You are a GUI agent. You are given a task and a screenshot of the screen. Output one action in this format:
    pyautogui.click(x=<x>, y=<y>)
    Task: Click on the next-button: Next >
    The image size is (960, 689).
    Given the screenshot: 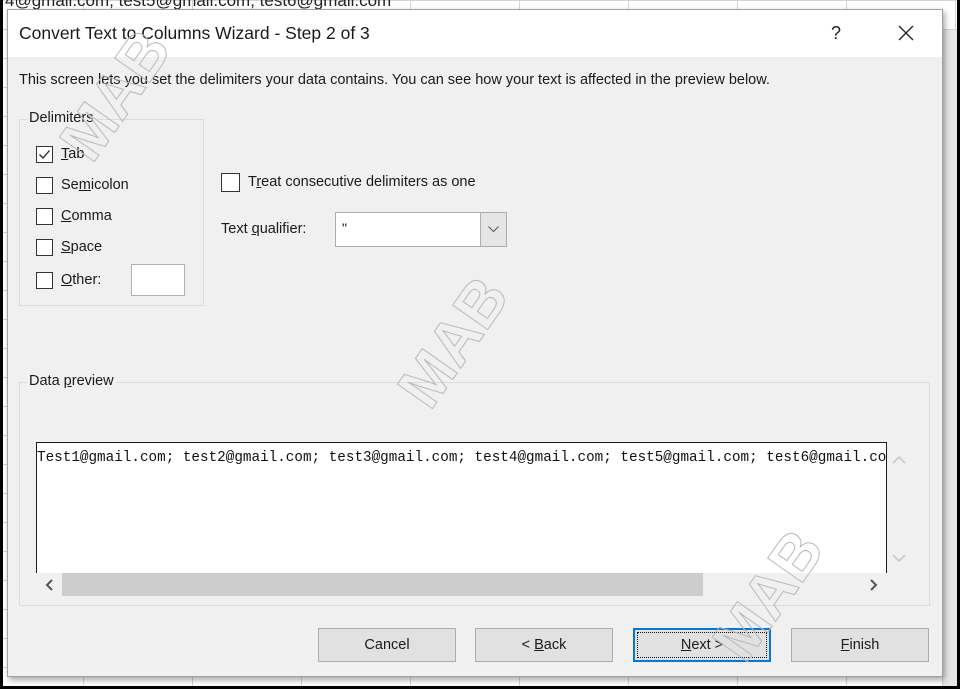 What is the action you would take?
    pyautogui.click(x=702, y=645)
    